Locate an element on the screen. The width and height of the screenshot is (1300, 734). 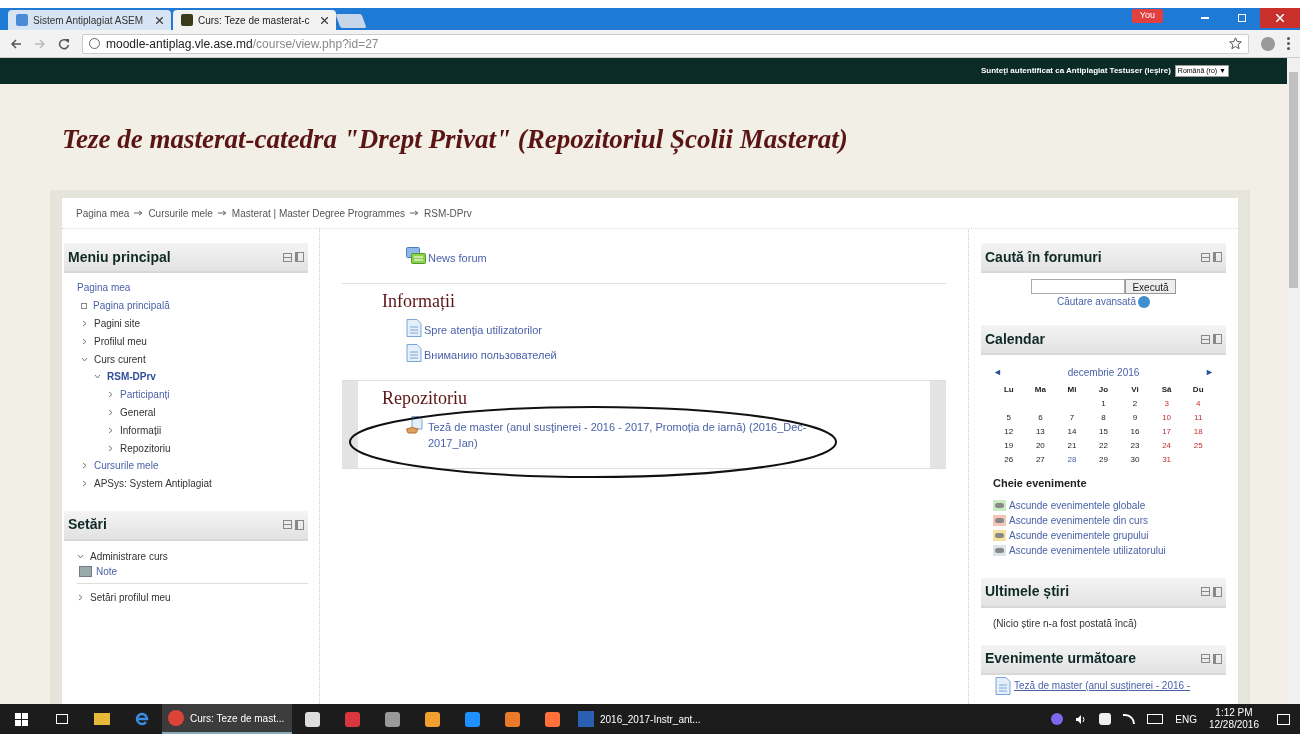
nav-link: Participanți is located at coordinates (145, 395).